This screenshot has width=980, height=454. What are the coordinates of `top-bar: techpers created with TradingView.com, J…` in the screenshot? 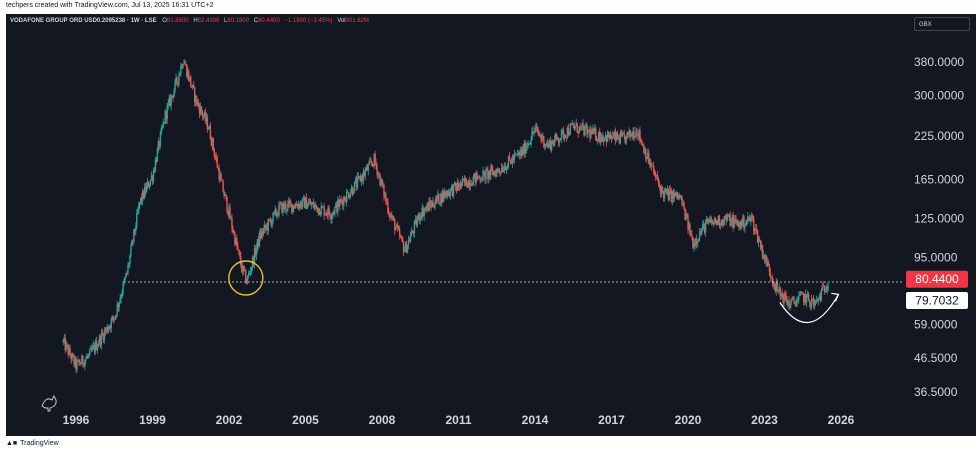 It's located at (490, 7).